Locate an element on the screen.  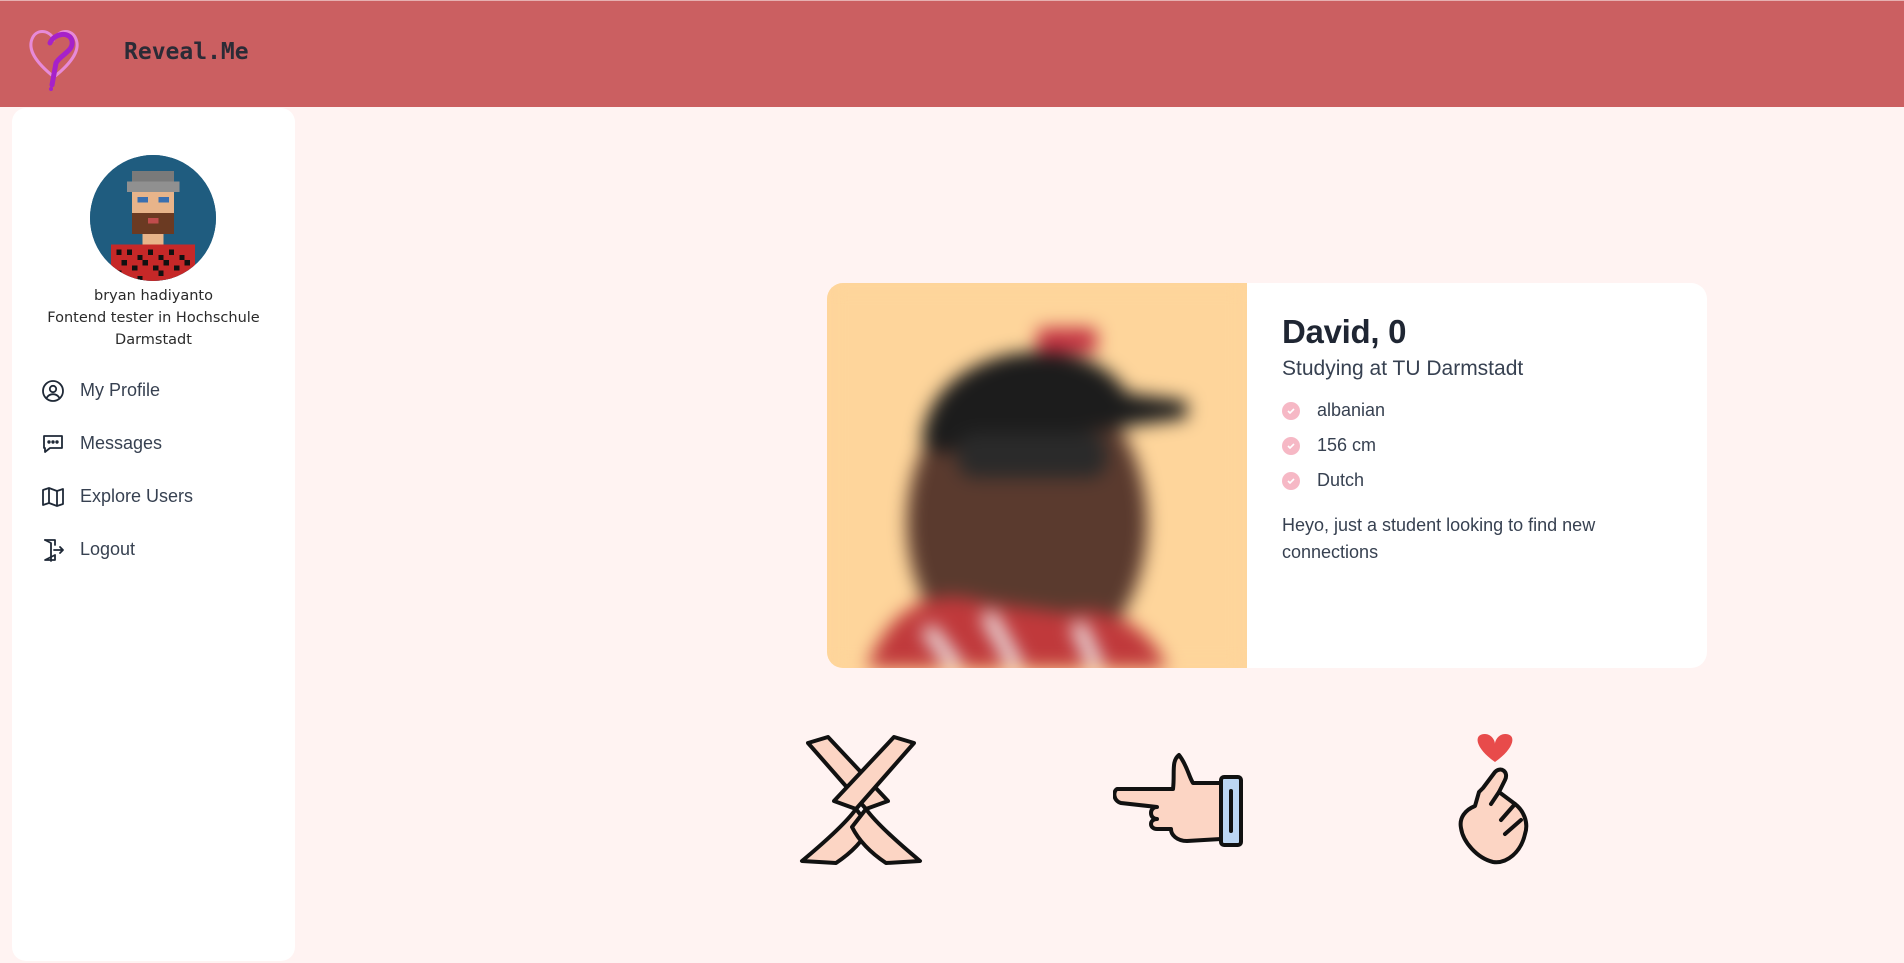
chat-bubble-icon is located at coordinates (53, 444).